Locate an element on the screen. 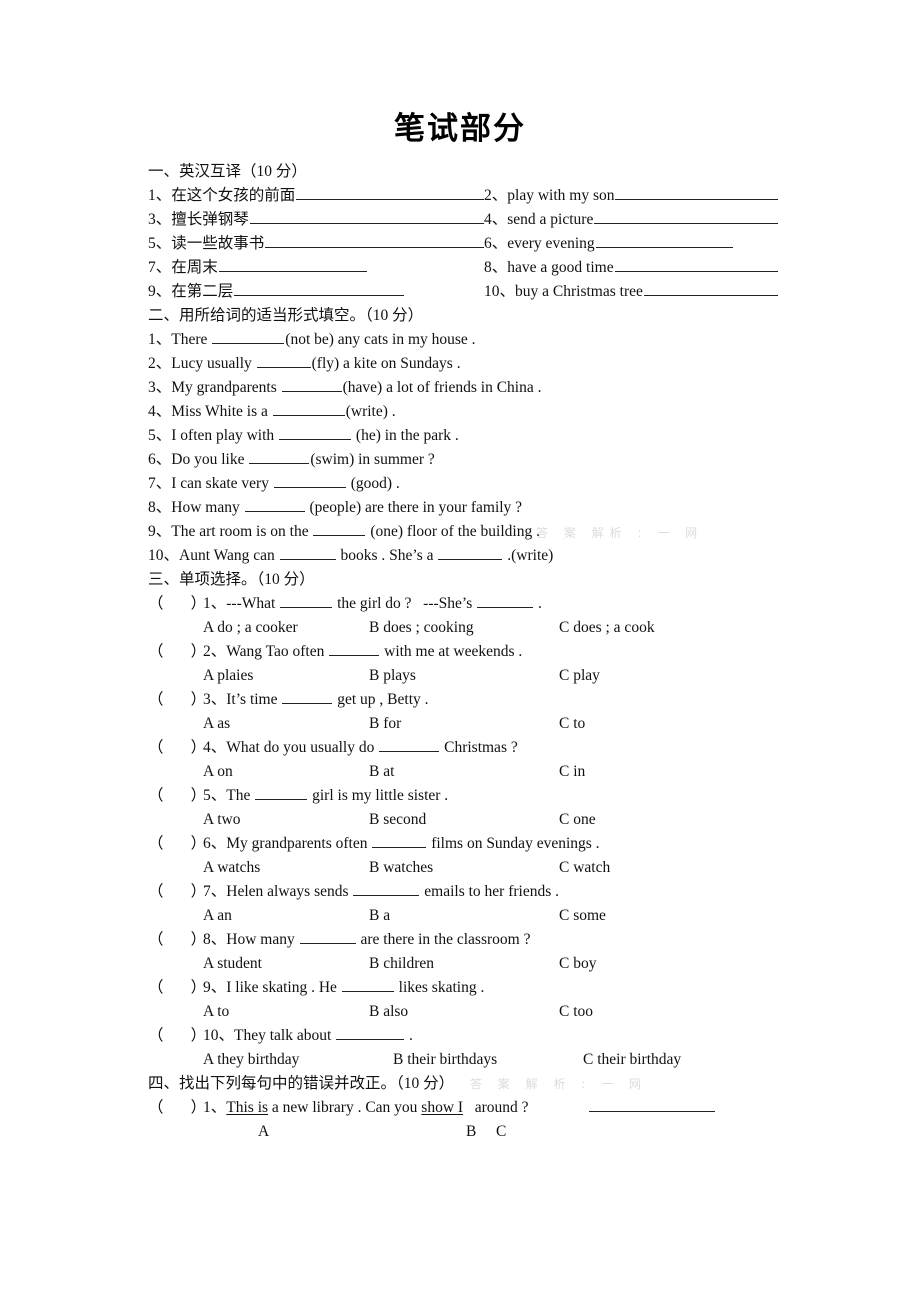  option-b: B at is located at coordinates (464, 772).